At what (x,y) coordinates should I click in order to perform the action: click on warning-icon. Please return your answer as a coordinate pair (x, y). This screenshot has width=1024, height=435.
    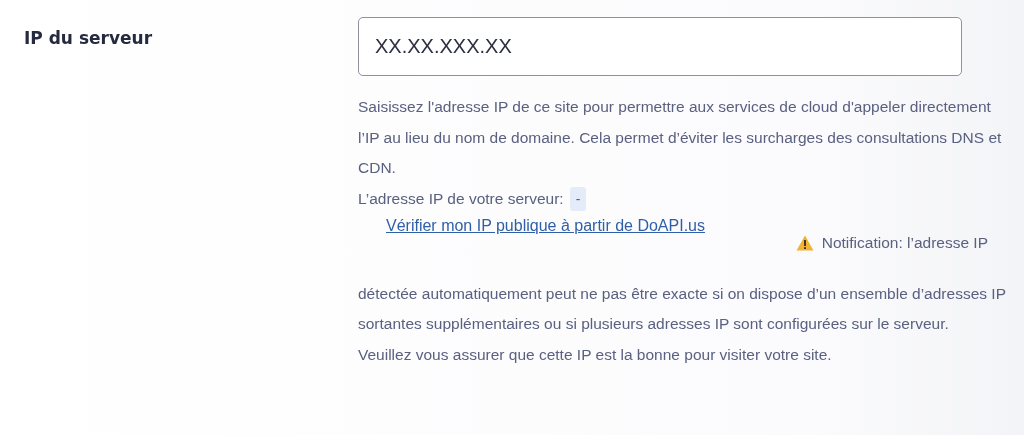
    Looking at the image, I should click on (804, 243).